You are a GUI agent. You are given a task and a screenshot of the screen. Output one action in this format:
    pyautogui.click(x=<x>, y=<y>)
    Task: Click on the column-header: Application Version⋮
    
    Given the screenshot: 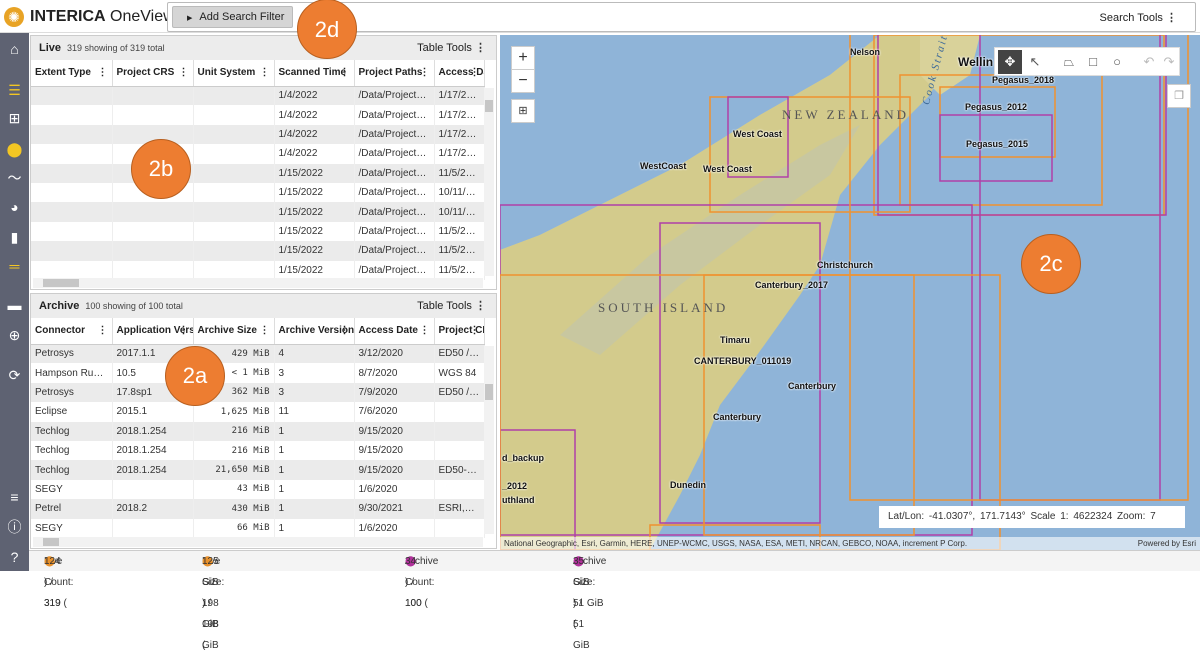 What is the action you would take?
    pyautogui.click(x=153, y=331)
    